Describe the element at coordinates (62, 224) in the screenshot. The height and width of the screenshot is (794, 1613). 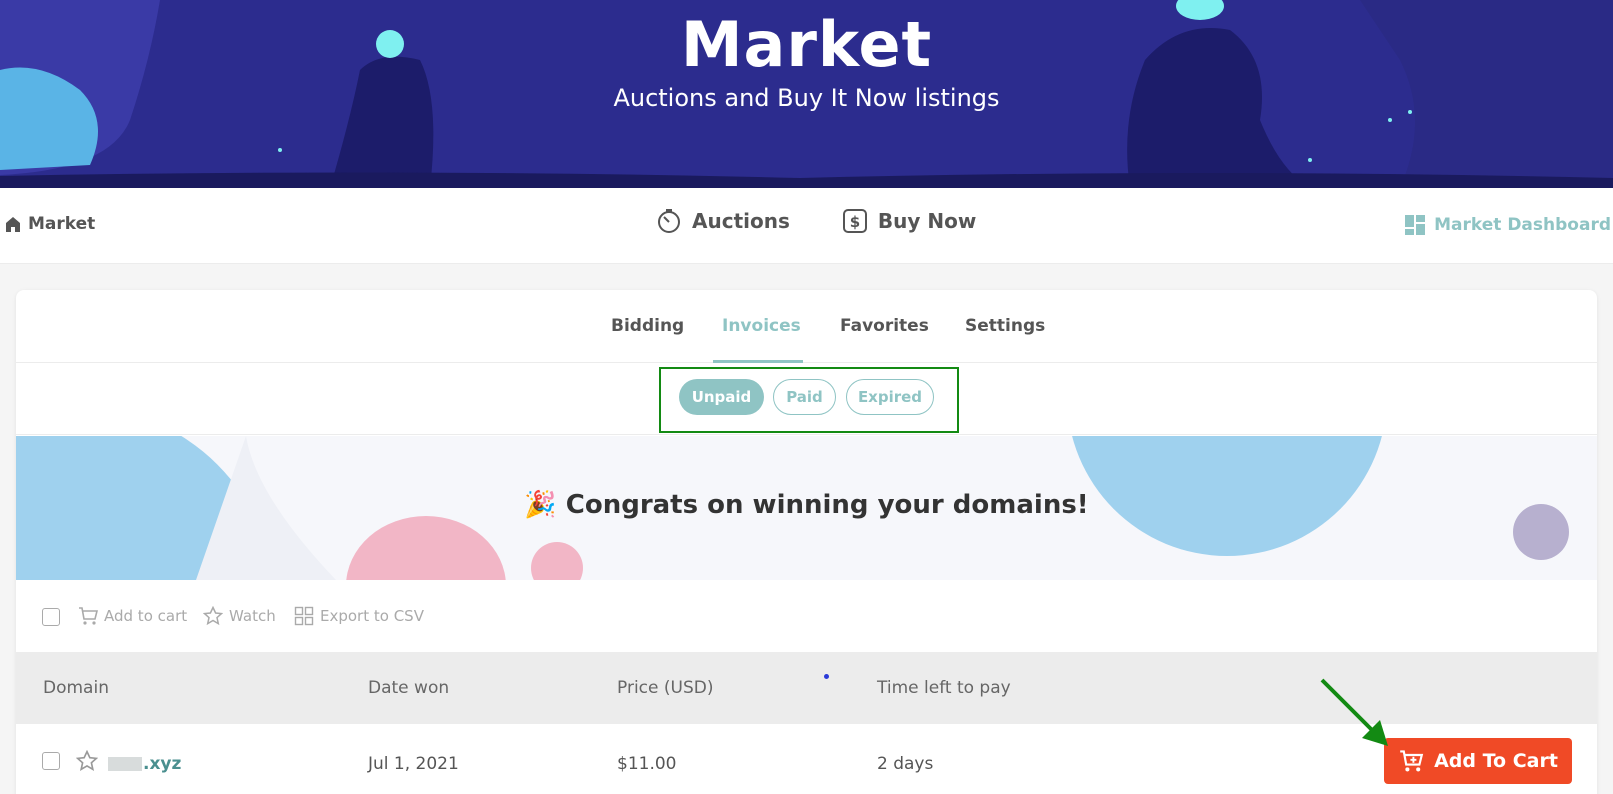
I see `nav-home-label: Market` at that location.